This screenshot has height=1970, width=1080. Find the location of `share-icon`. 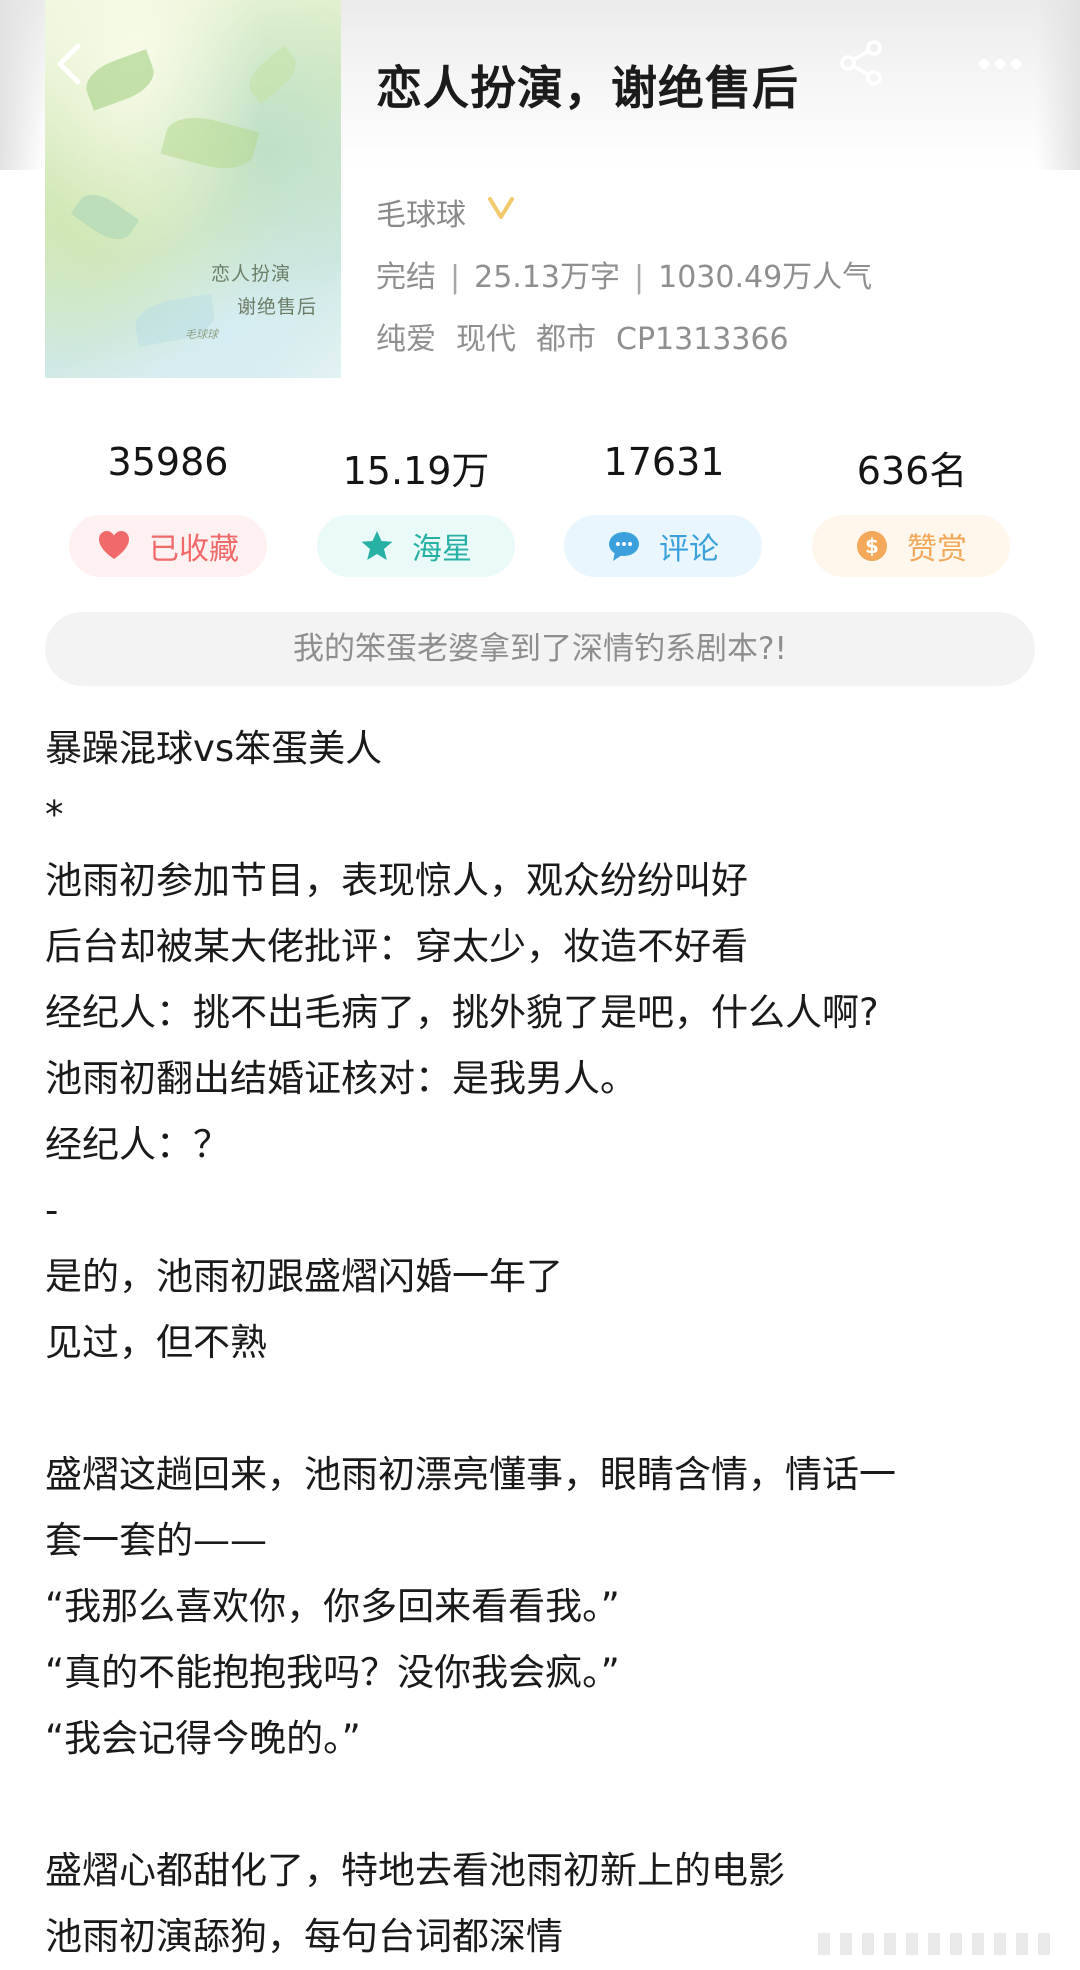

share-icon is located at coordinates (861, 63).